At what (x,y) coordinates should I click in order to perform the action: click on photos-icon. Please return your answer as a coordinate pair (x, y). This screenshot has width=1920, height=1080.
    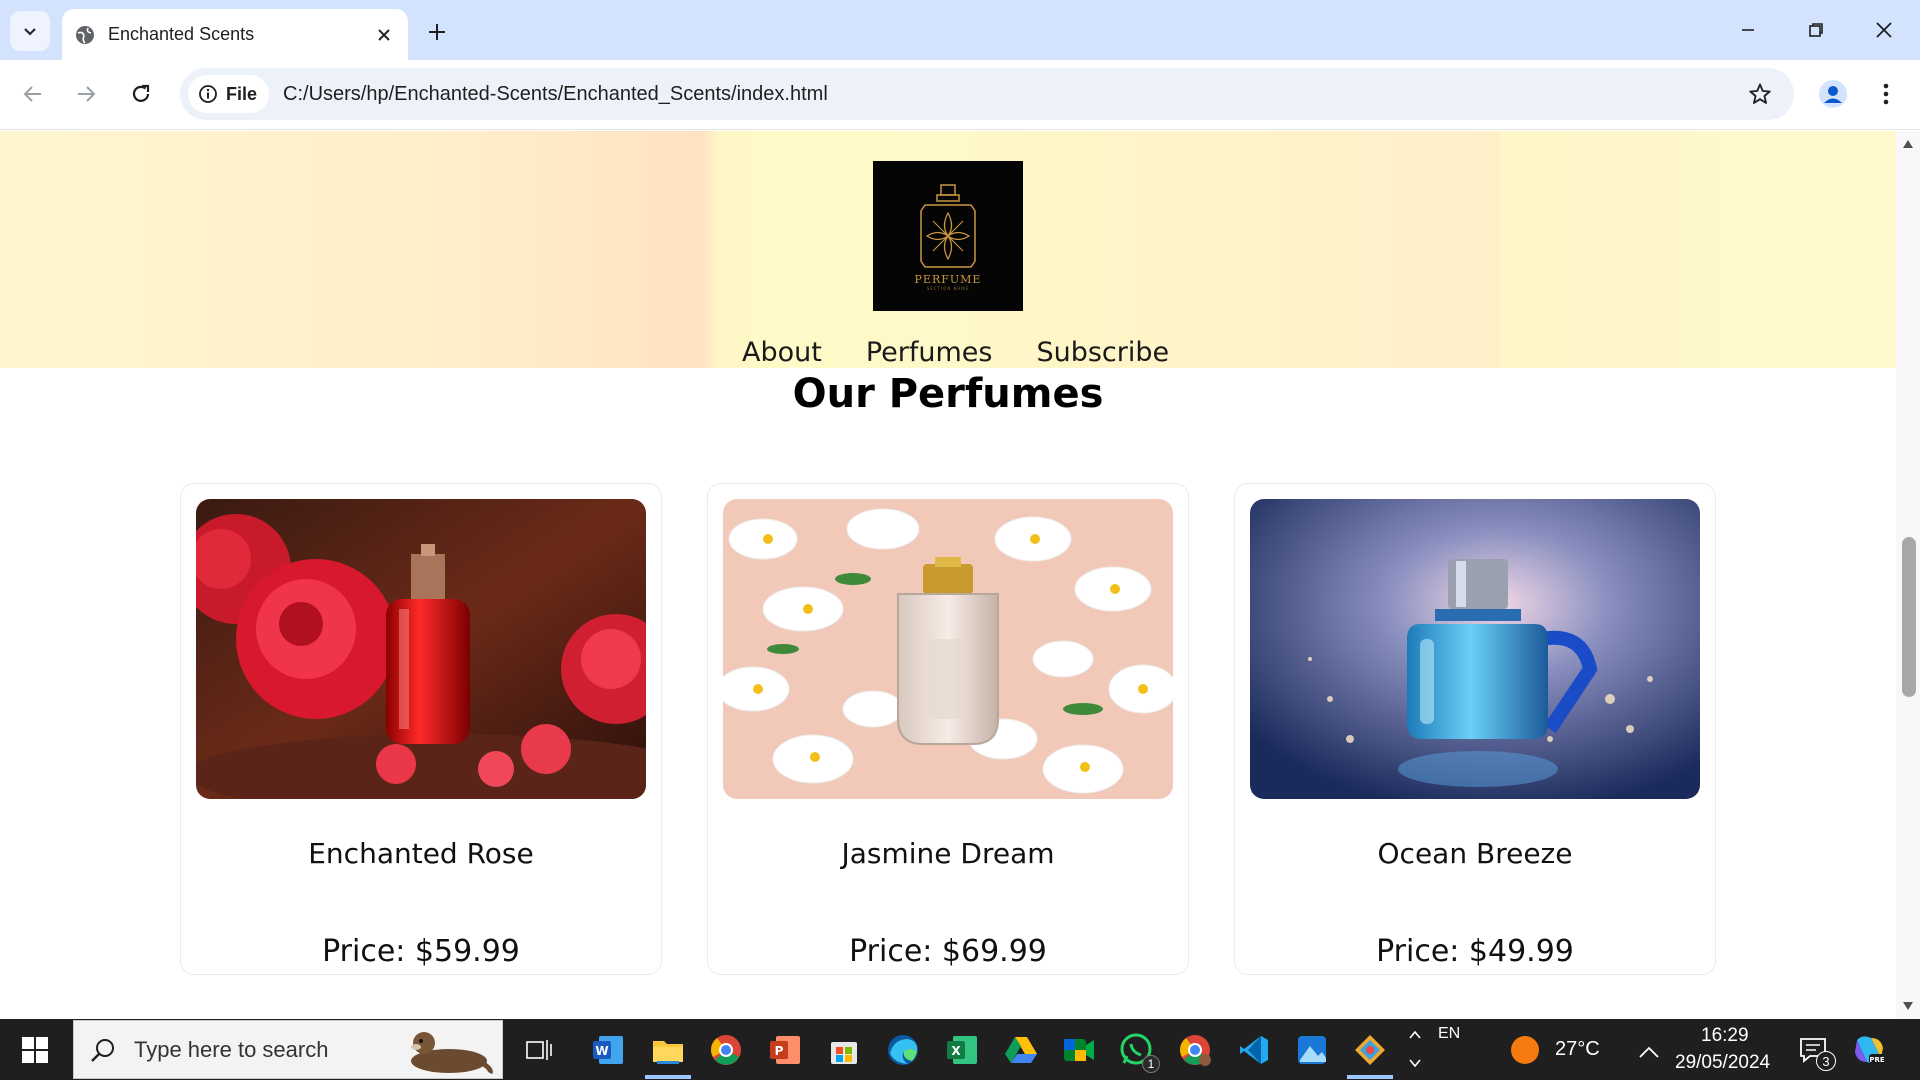
    Looking at the image, I should click on (1312, 1050).